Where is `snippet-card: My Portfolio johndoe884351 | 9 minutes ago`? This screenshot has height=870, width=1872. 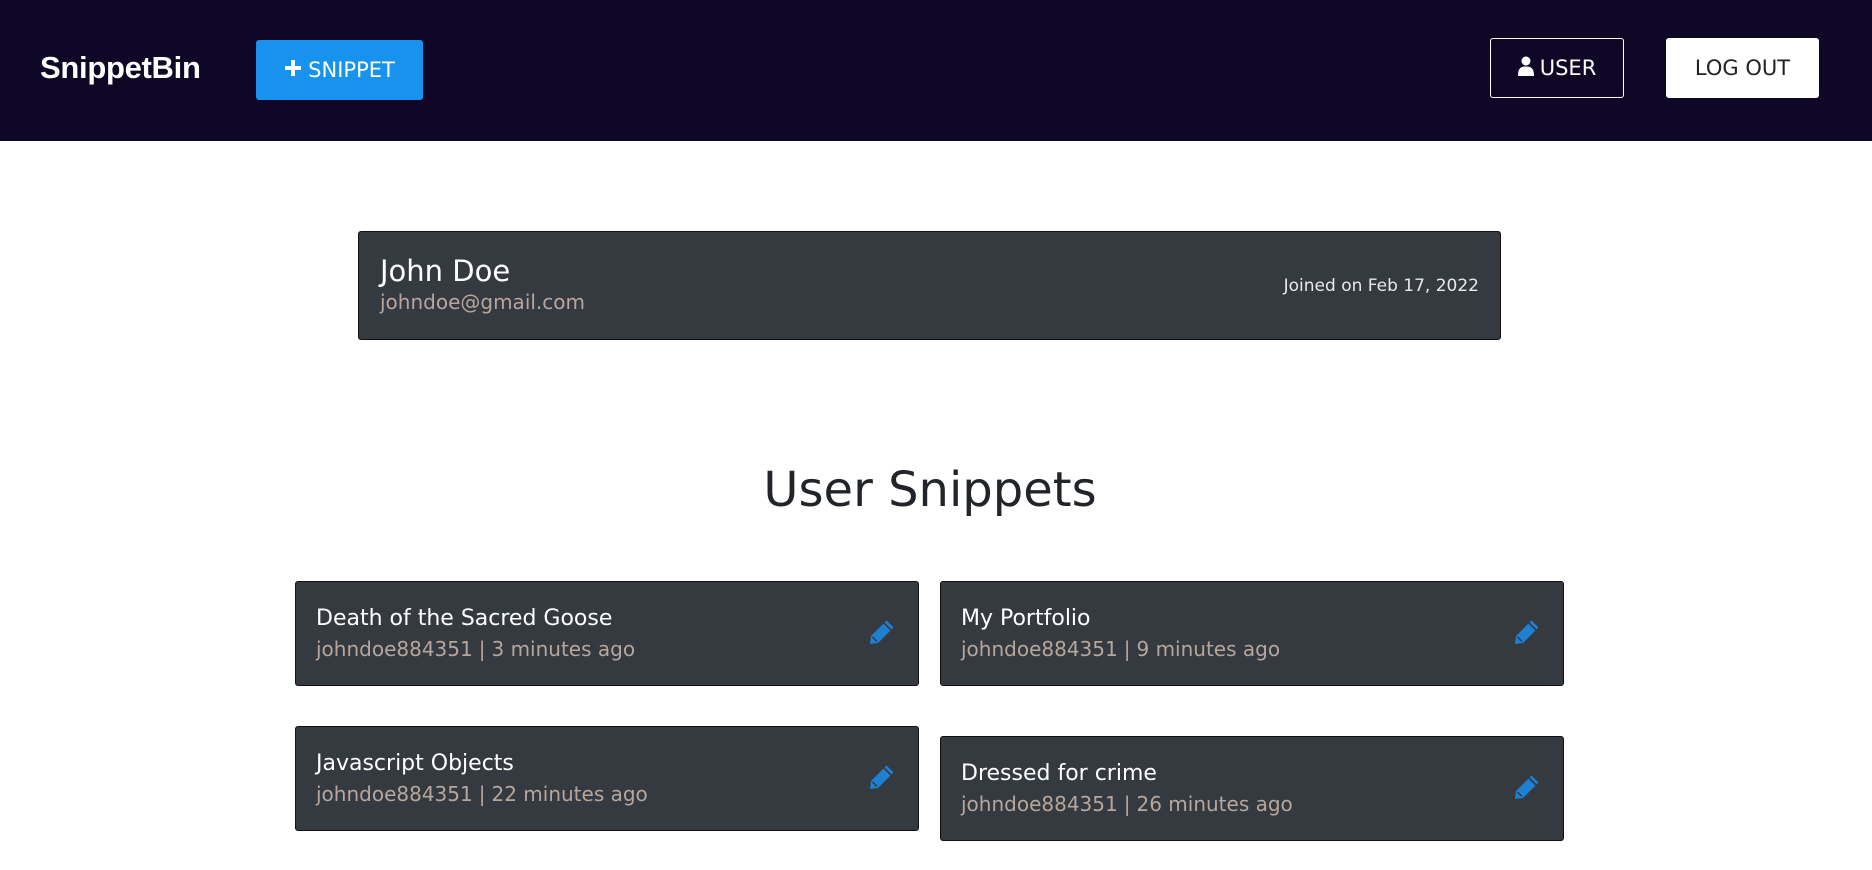
snippet-card: My Portfolio johndoe884351 | 9 minutes ago is located at coordinates (1252, 633).